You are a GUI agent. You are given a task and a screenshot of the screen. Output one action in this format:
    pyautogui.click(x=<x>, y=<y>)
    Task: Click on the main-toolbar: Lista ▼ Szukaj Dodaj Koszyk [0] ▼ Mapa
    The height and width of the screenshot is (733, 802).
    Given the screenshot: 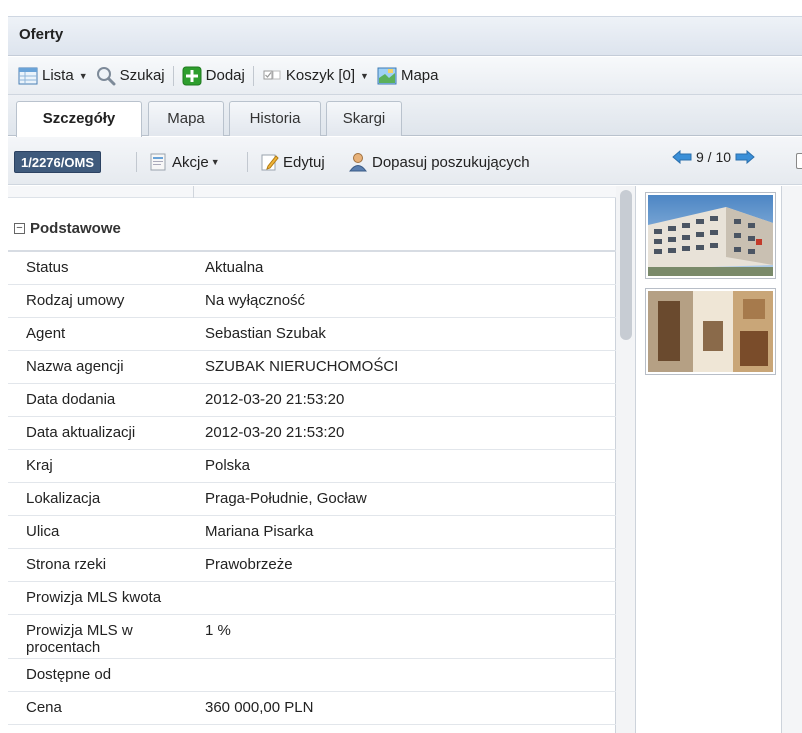 What is the action you would take?
    pyautogui.click(x=405, y=76)
    